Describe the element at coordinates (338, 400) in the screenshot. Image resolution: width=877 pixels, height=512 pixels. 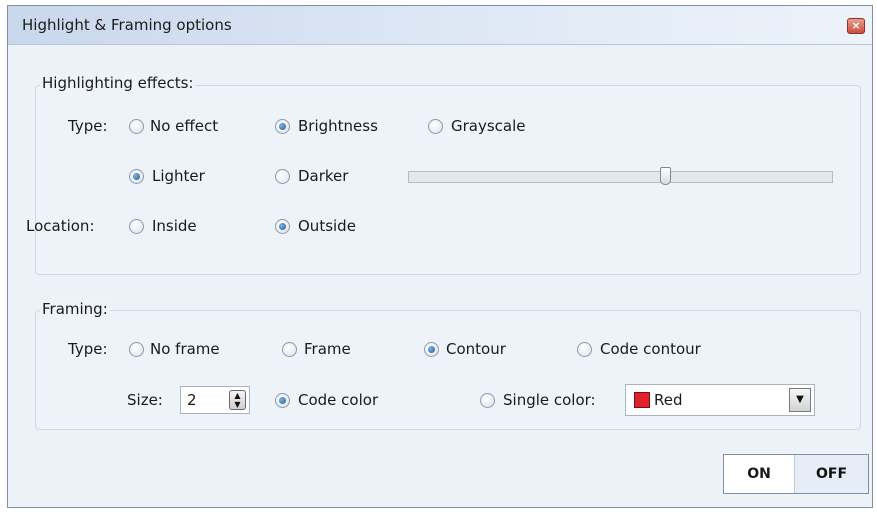
I see `radio-code-color-label: Code color` at that location.